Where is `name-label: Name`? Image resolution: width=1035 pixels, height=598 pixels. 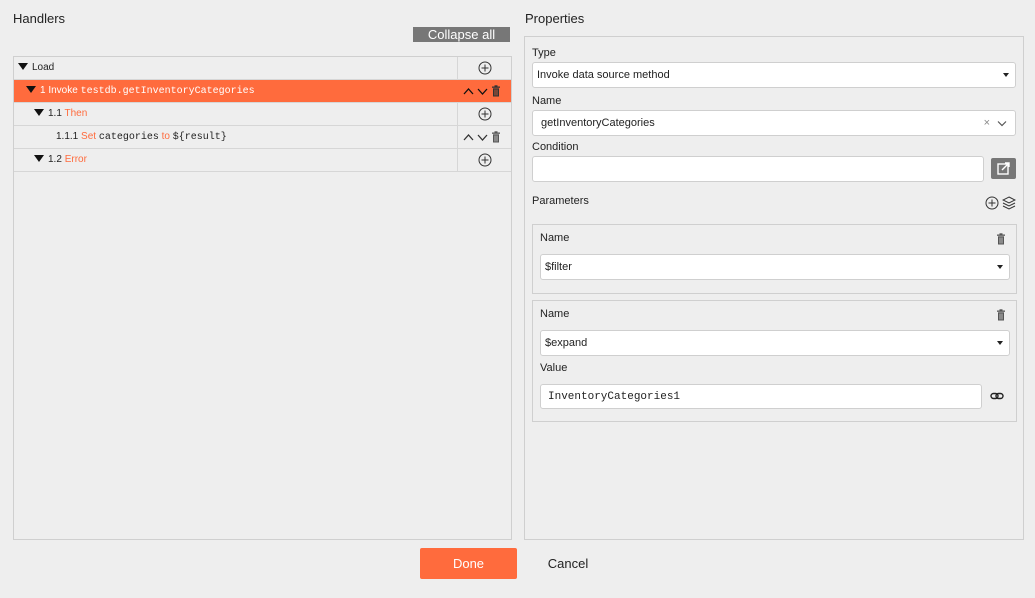
name-label: Name is located at coordinates (547, 101).